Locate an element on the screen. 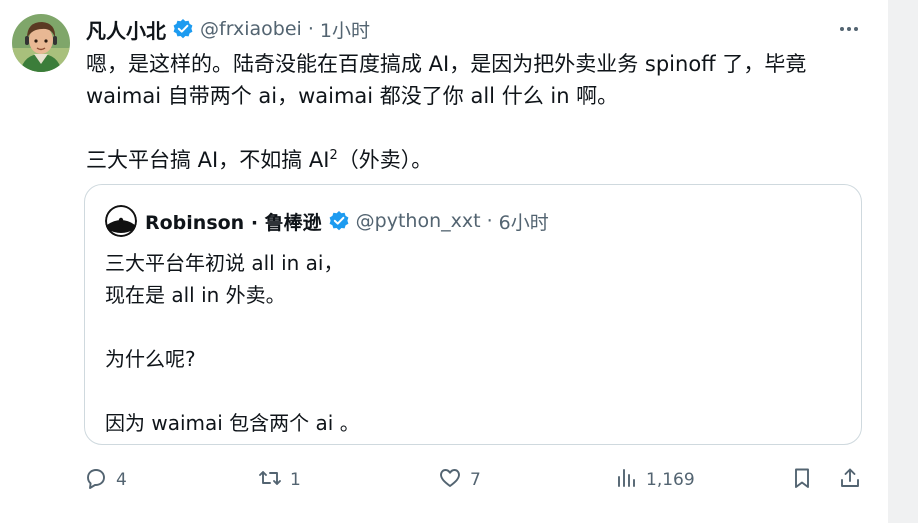 Image resolution: width=918 pixels, height=523 pixels. quote-timestamp: 6小时 is located at coordinates (524, 221).